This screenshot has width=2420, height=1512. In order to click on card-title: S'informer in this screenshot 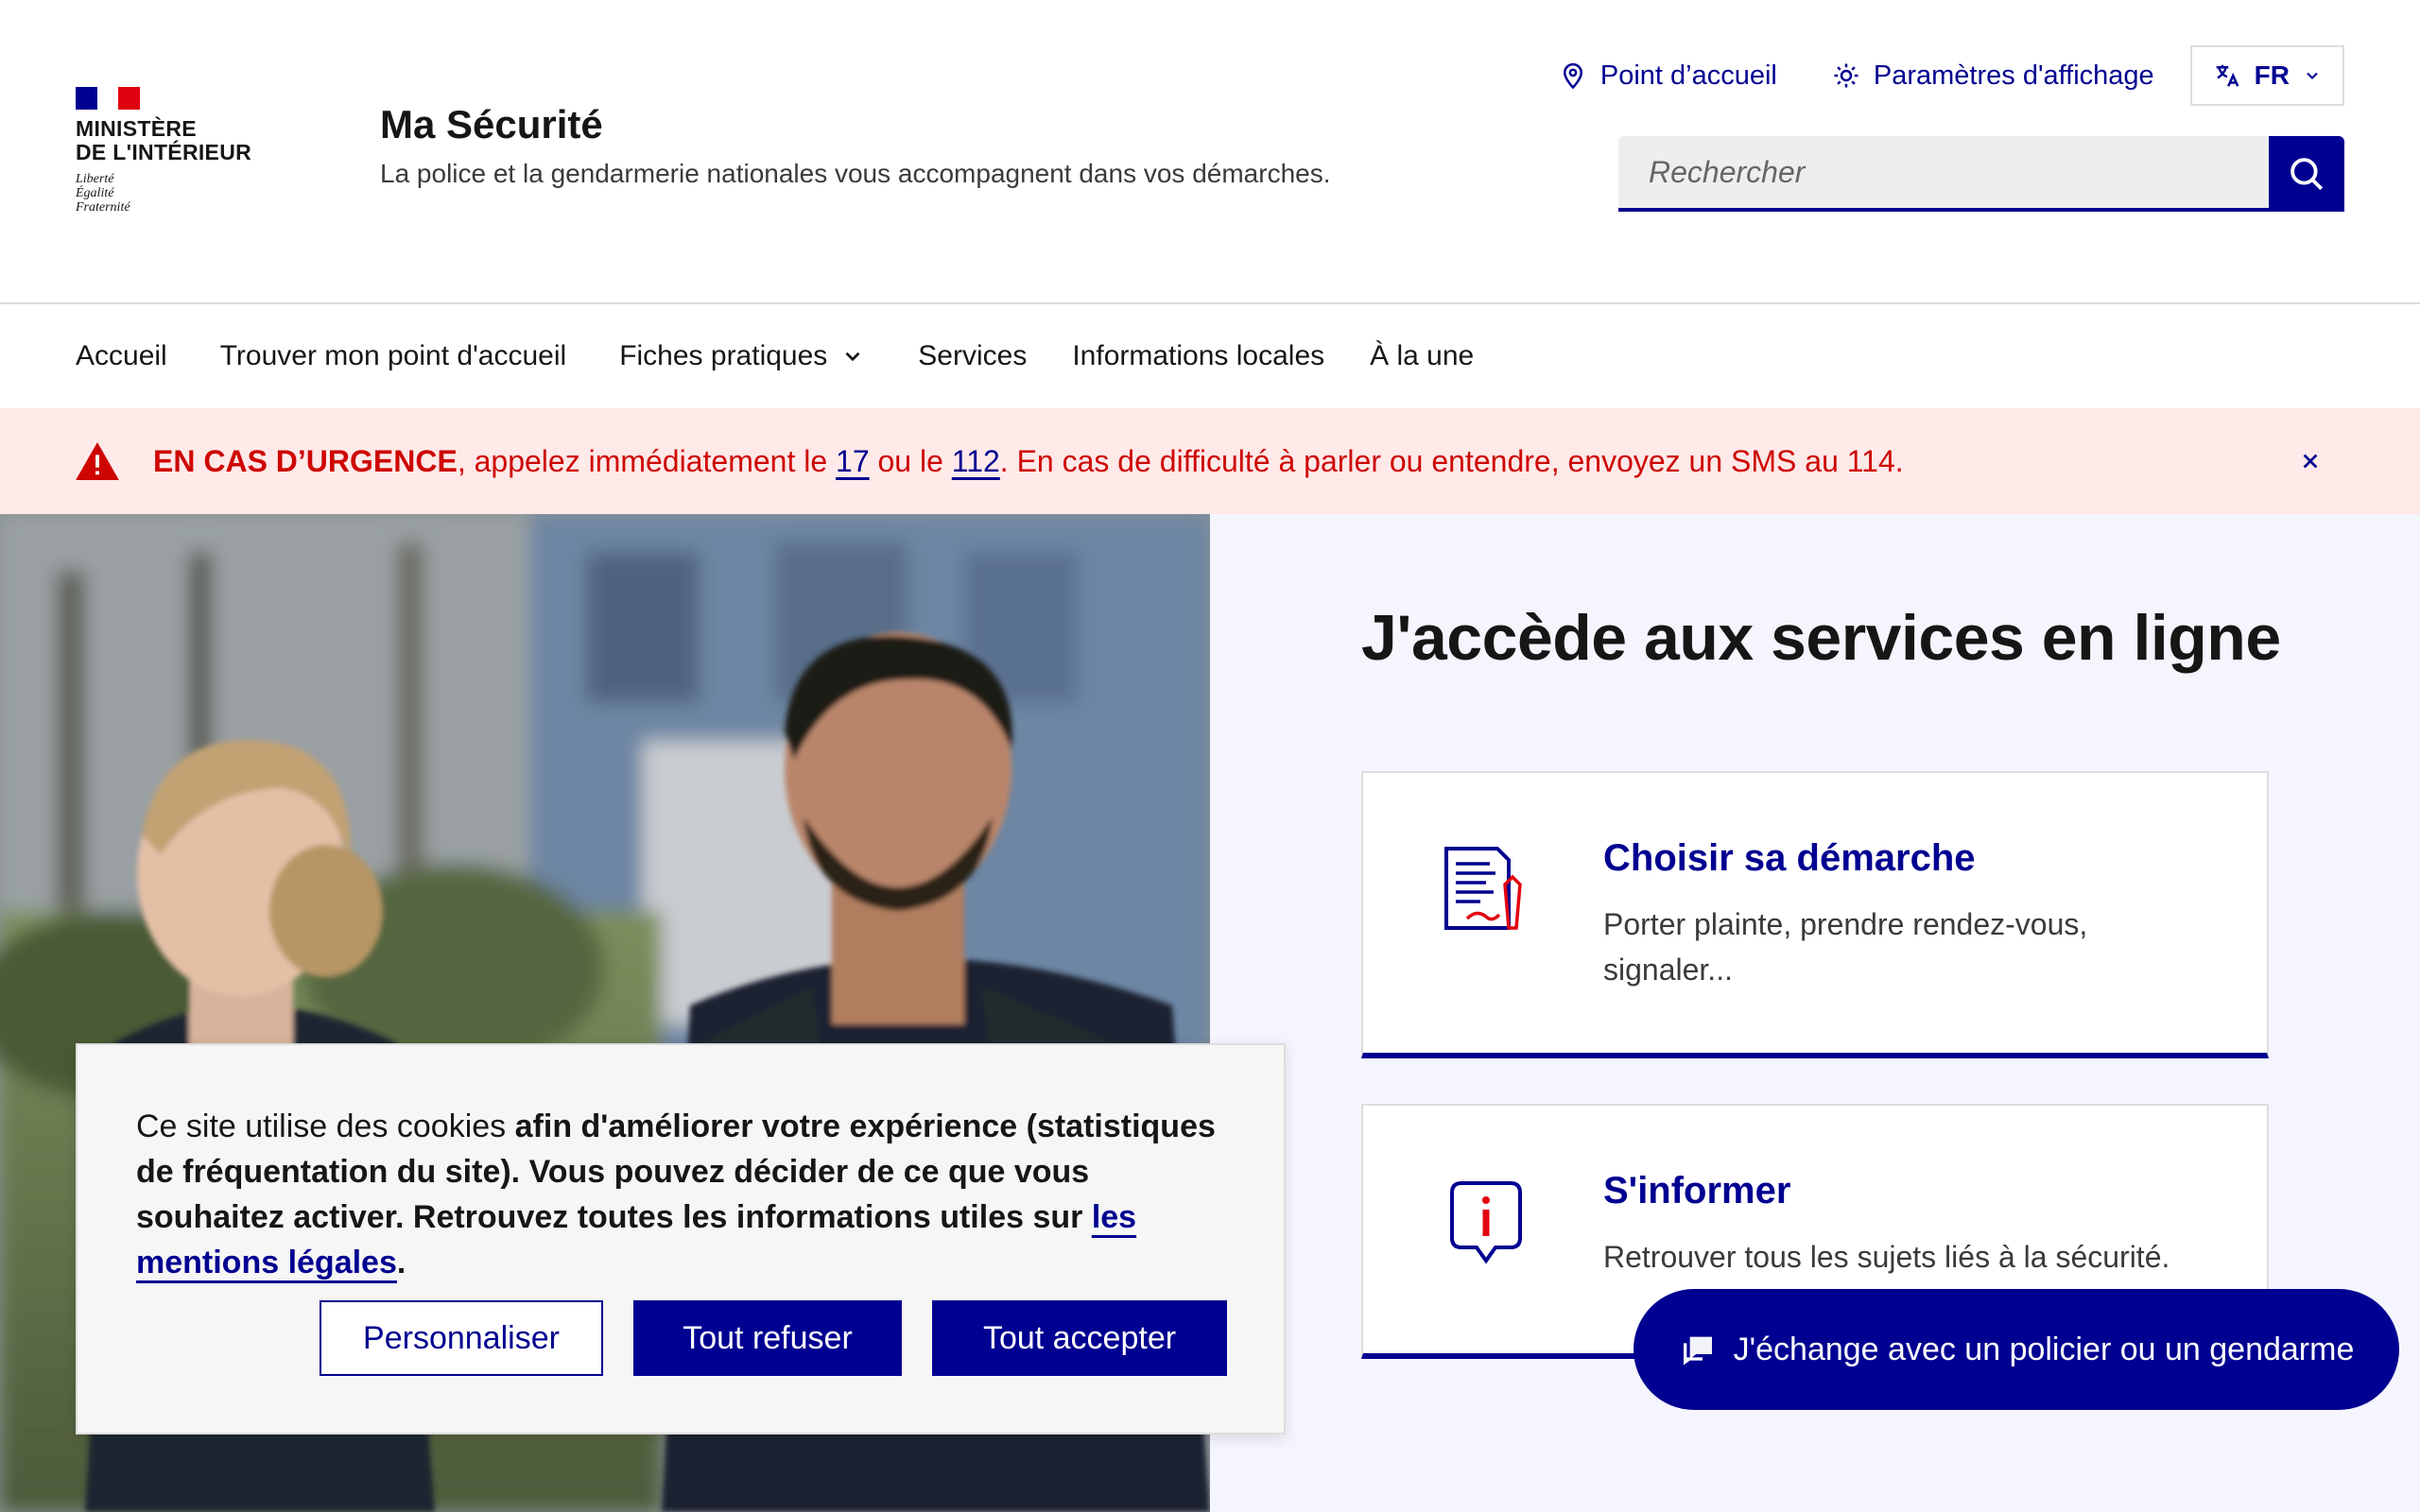, I will do `click(1697, 1190)`.